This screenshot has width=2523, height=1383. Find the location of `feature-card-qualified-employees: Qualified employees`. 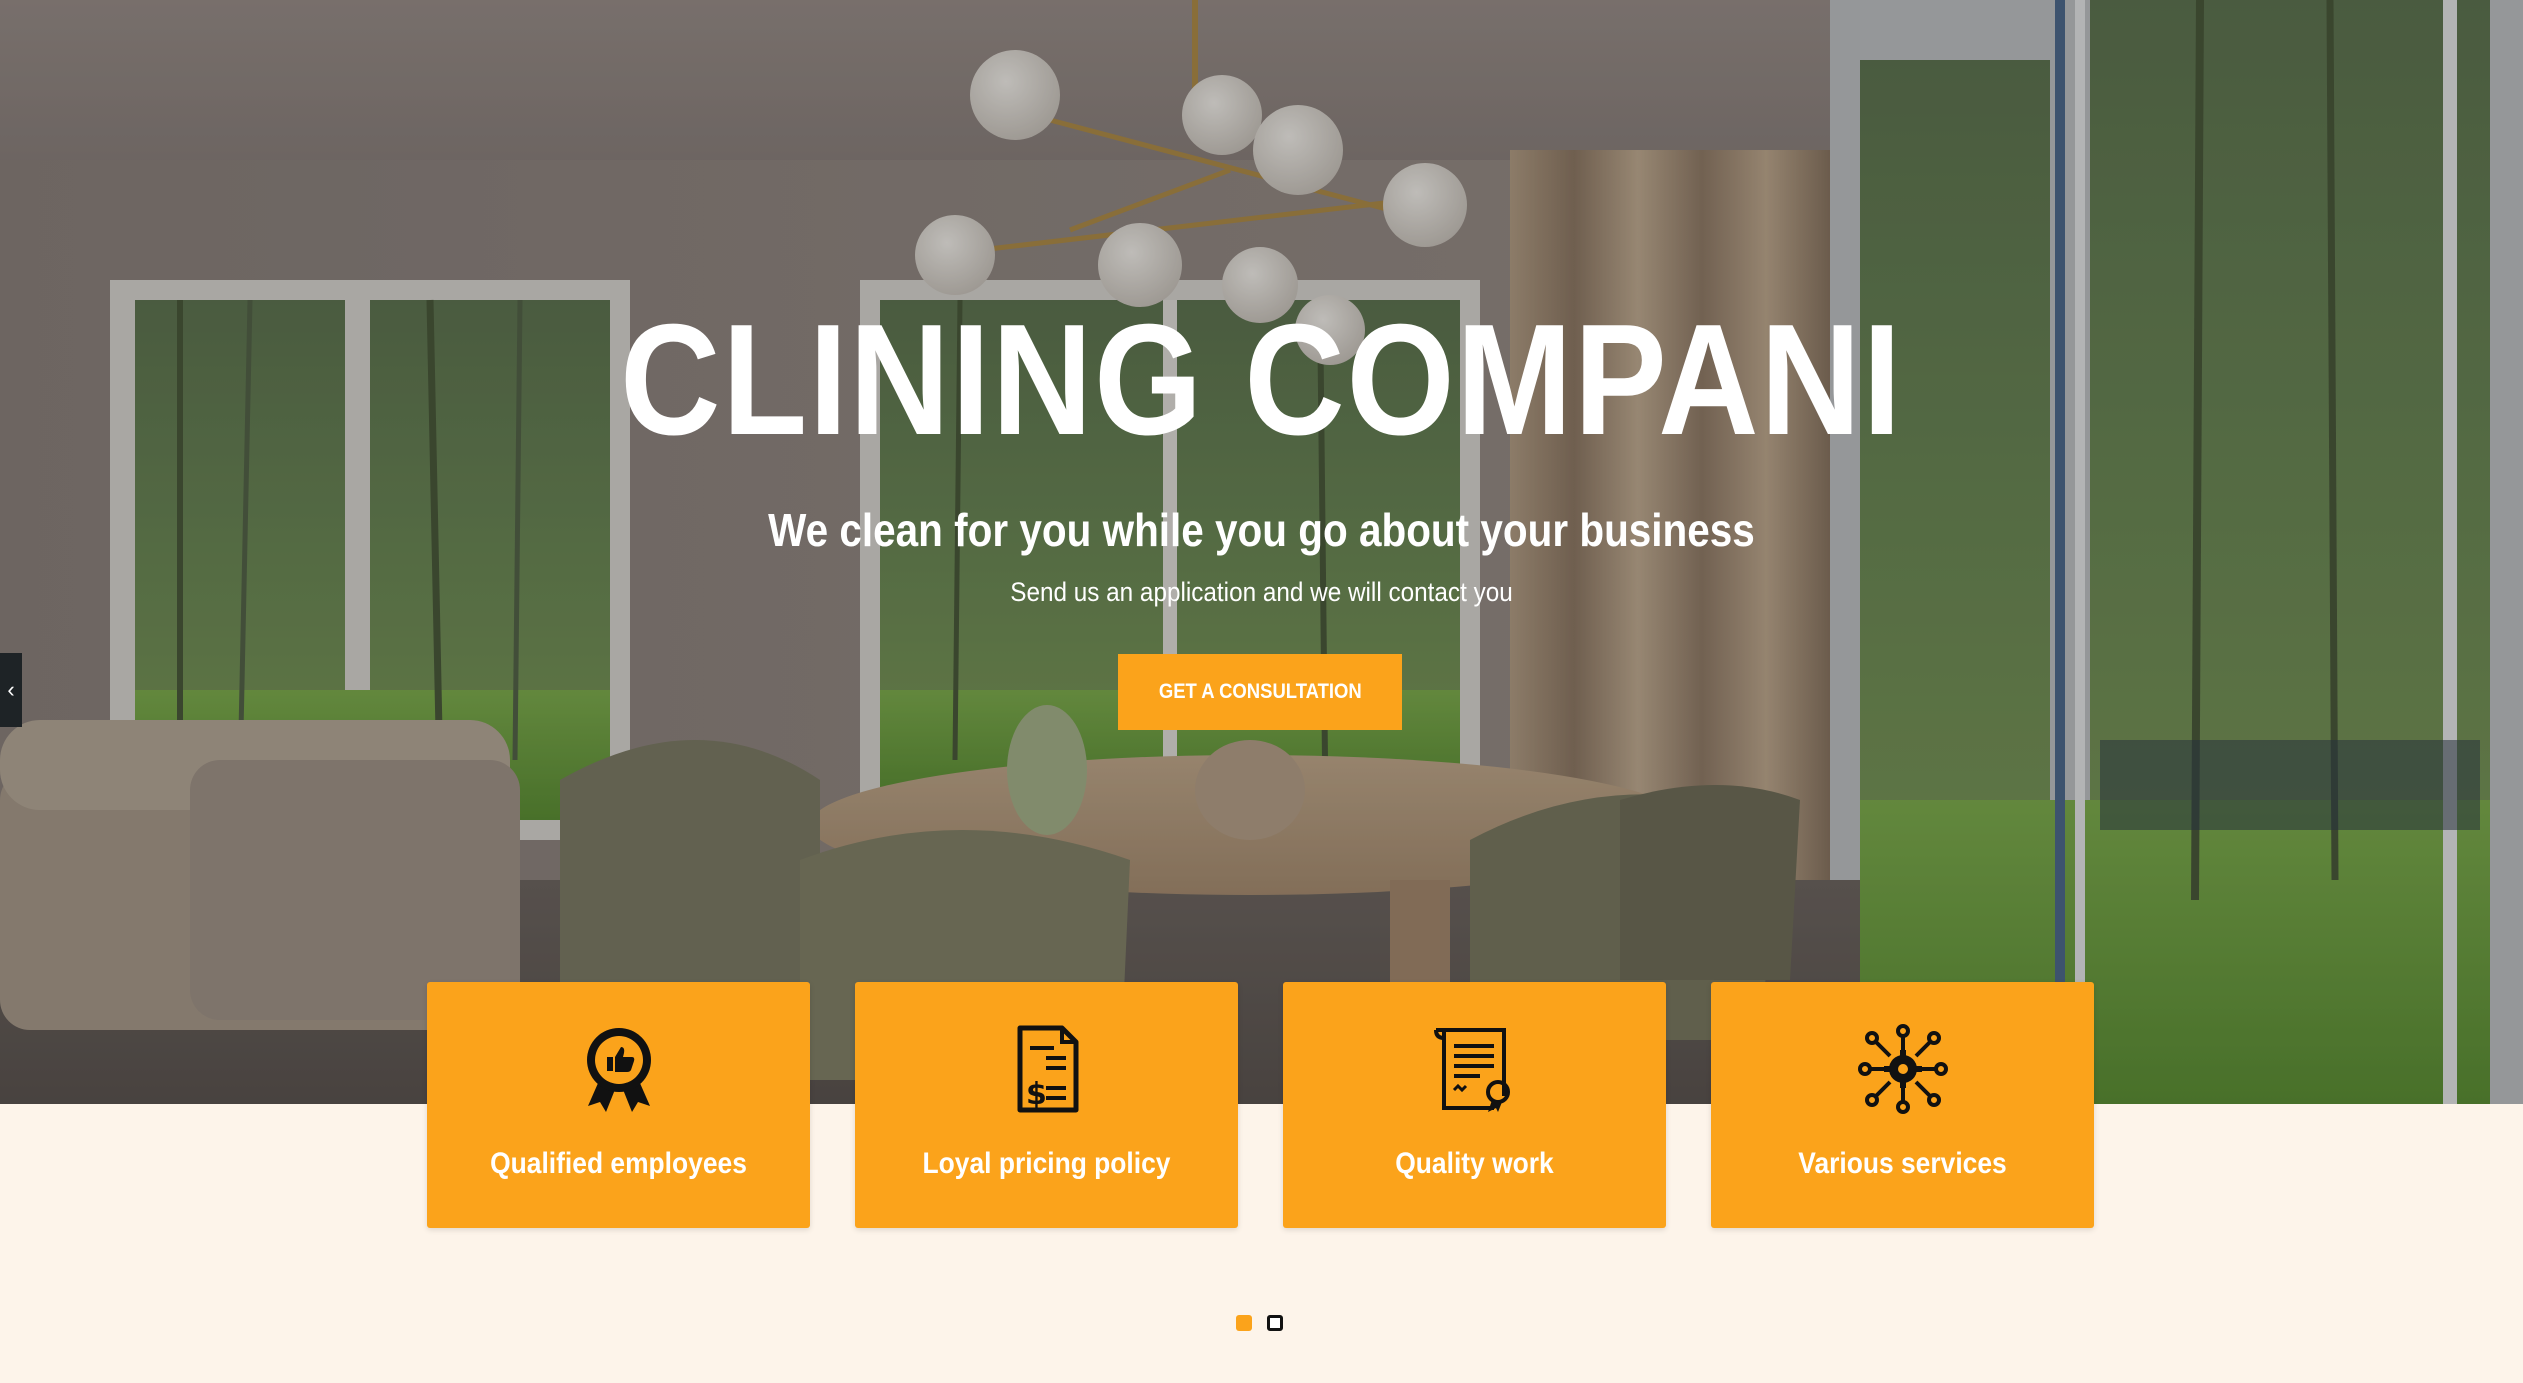

feature-card-qualified-employees: Qualified employees is located at coordinates (618, 1105).